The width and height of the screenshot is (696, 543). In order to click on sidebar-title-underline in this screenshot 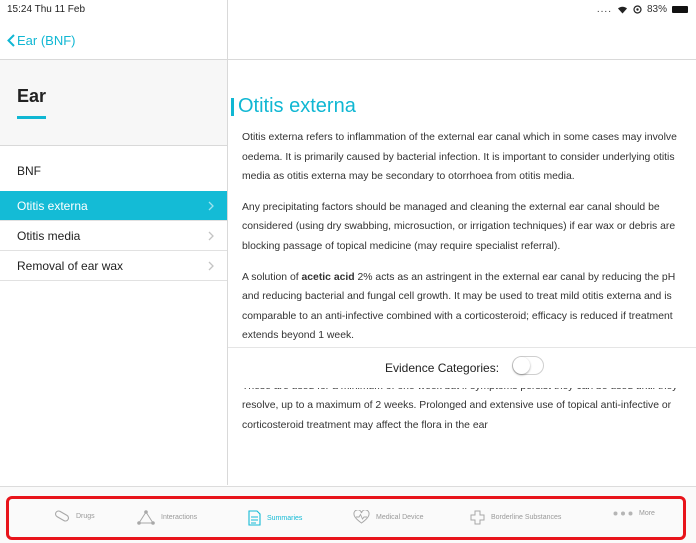, I will do `click(31, 117)`.